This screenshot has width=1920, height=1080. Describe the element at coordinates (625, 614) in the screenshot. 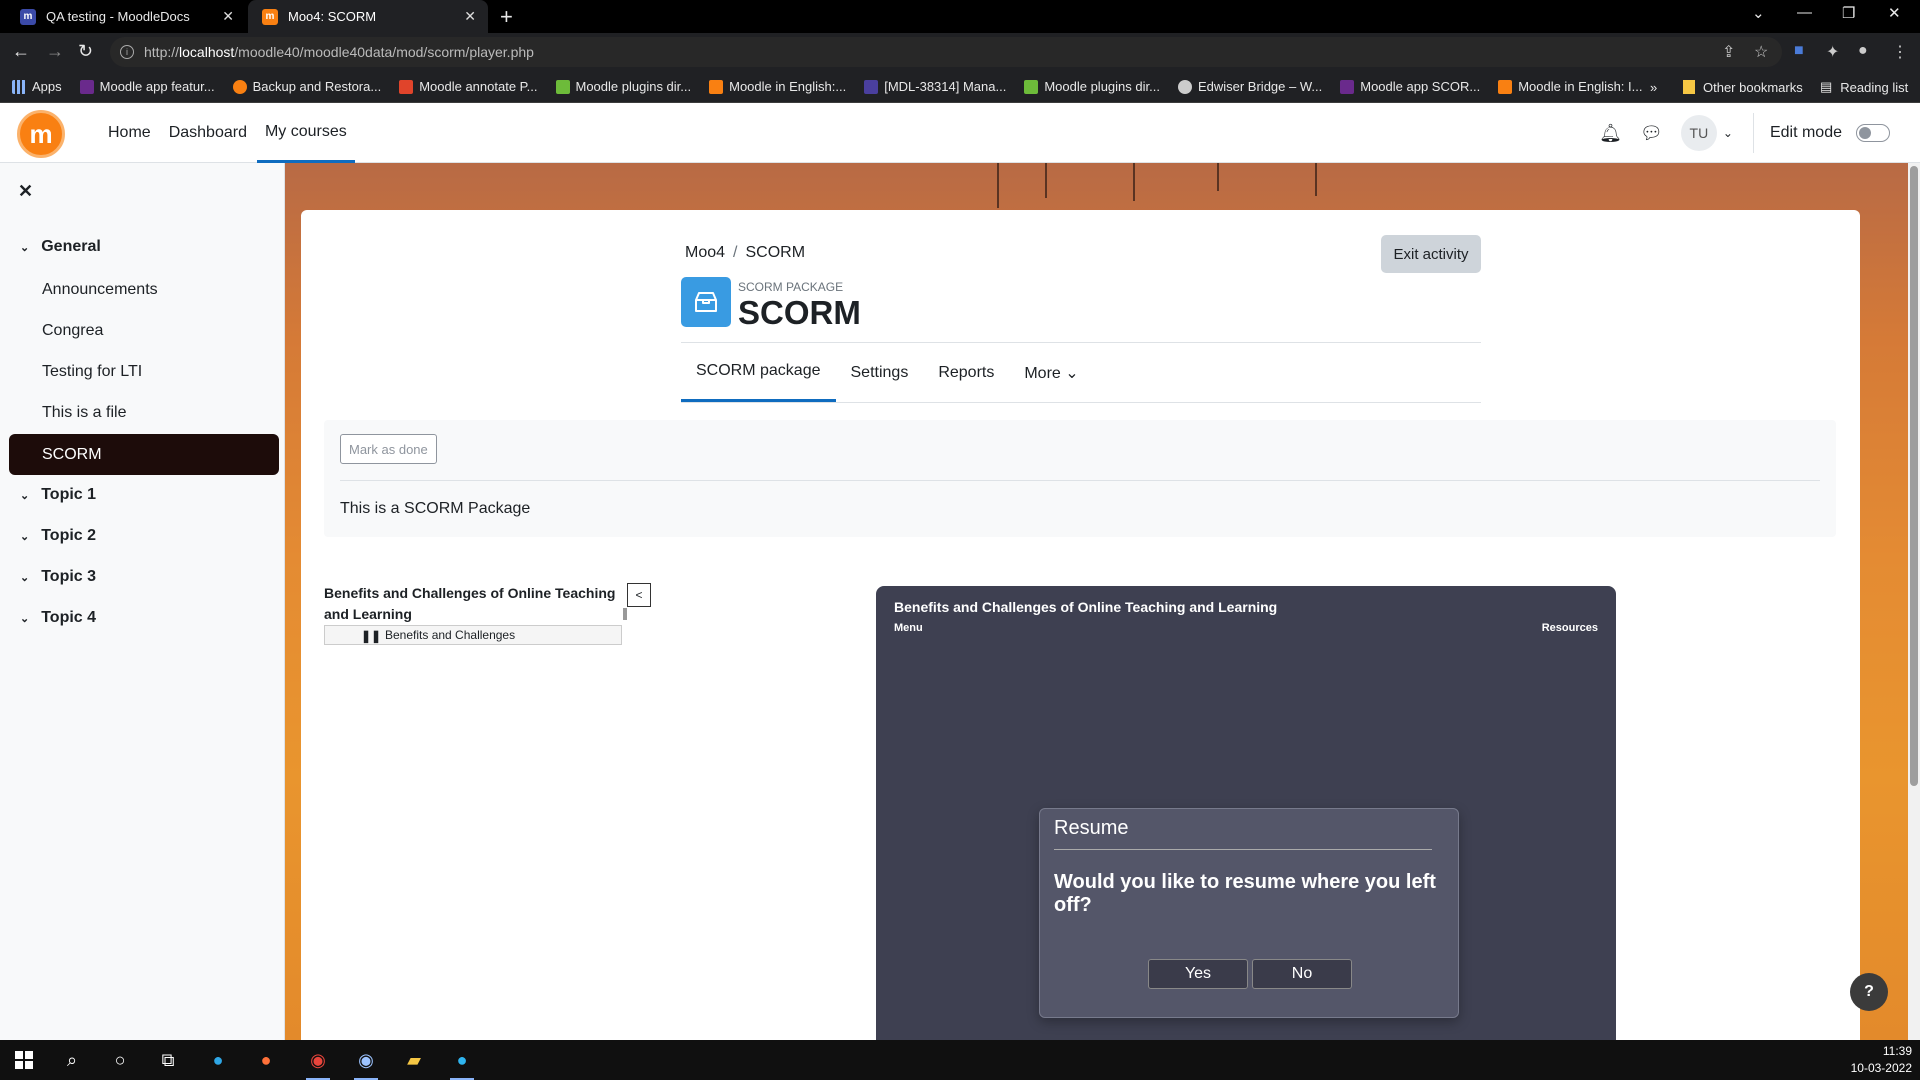

I see `toc-scrollbar` at that location.